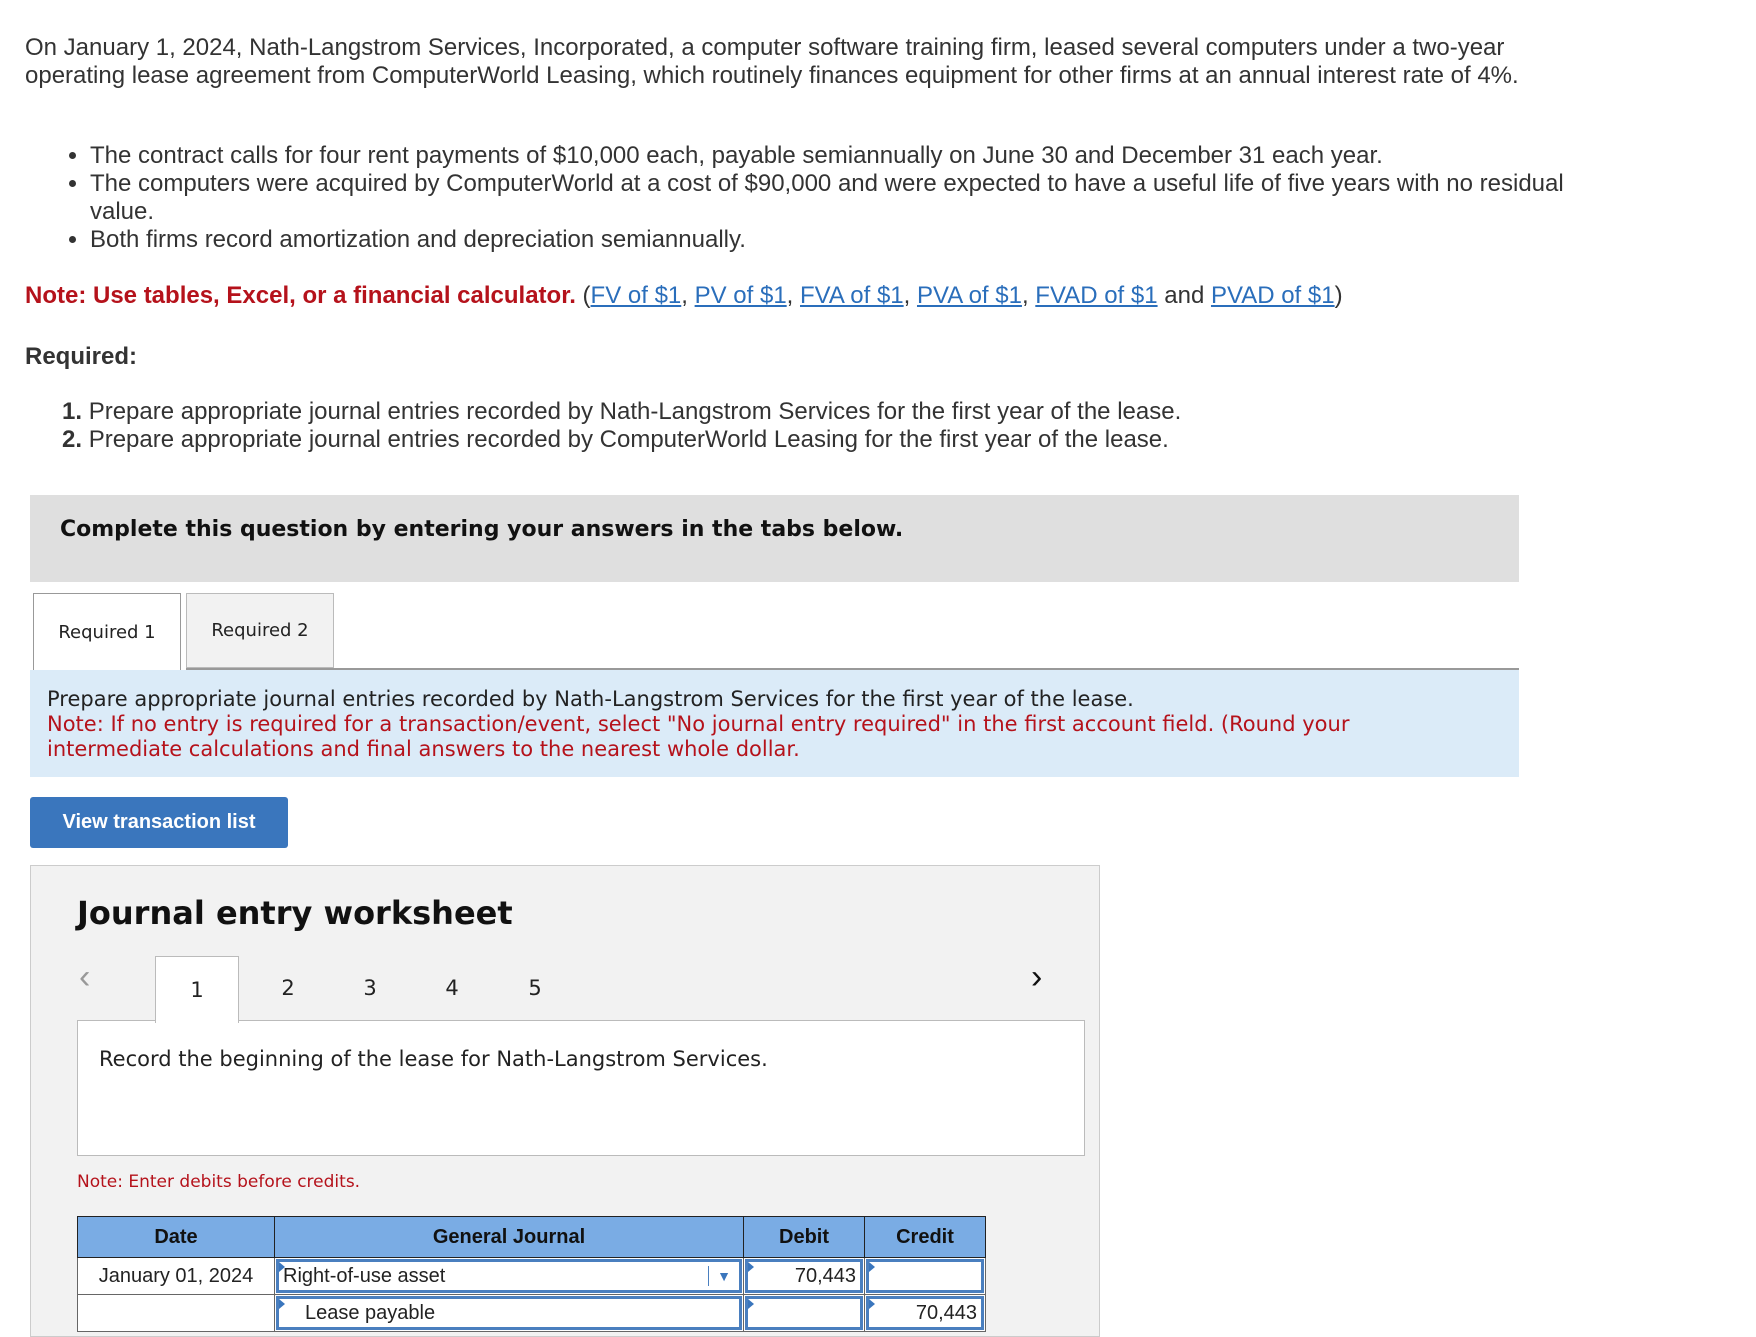  What do you see at coordinates (288, 988) in the screenshot?
I see `step-tab-2: 2` at bounding box center [288, 988].